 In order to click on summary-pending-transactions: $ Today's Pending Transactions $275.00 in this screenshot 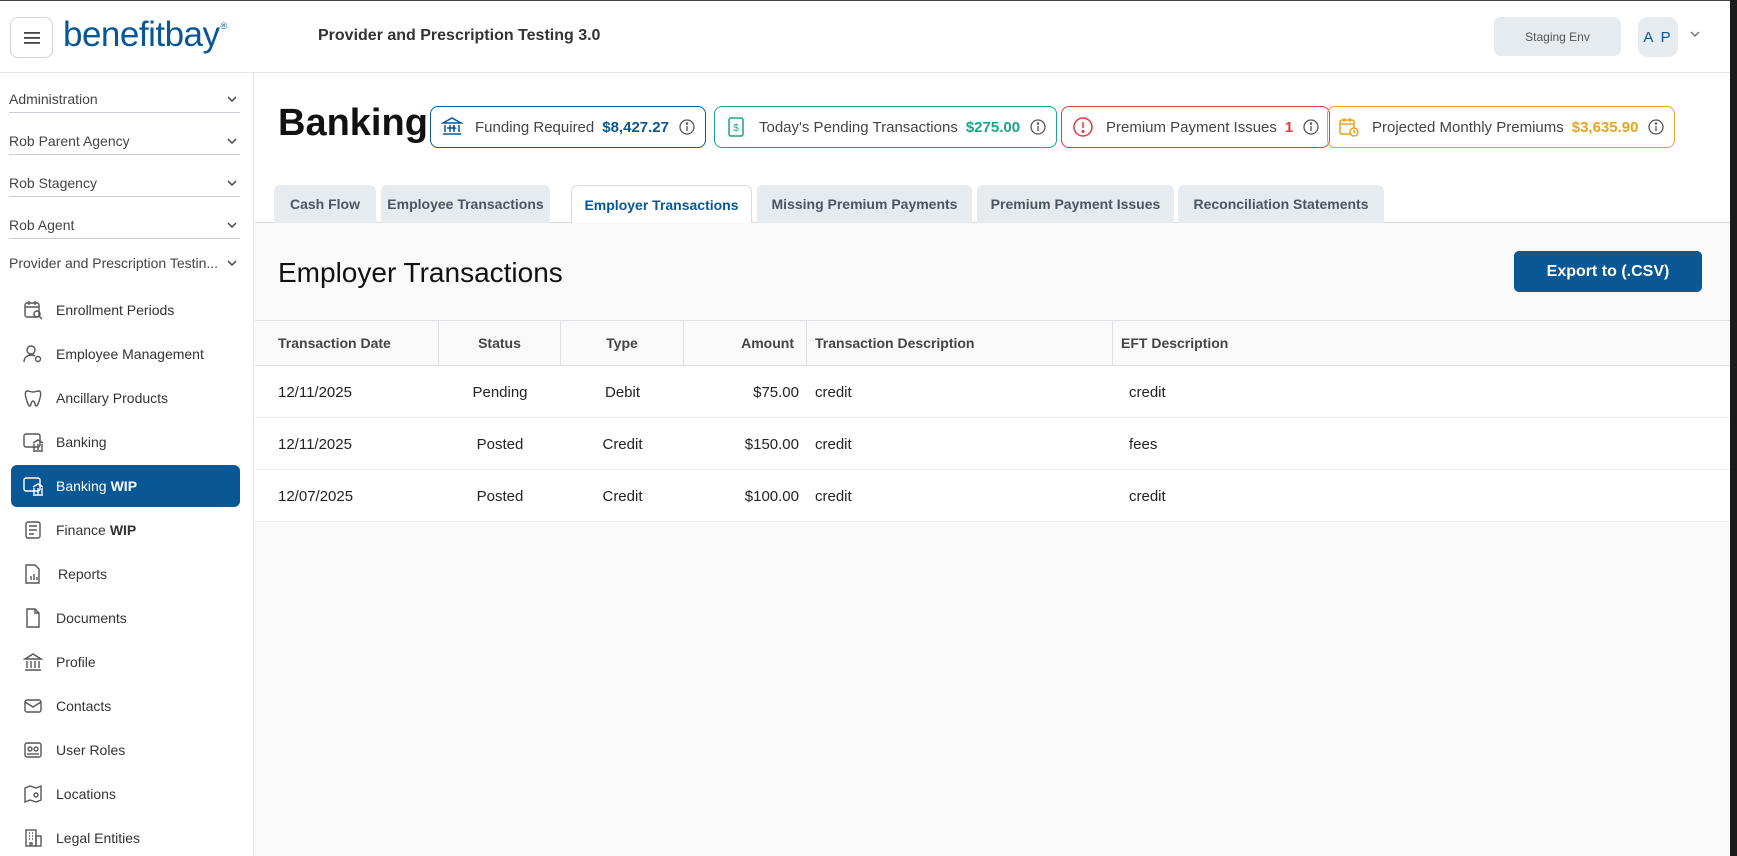, I will do `click(886, 127)`.